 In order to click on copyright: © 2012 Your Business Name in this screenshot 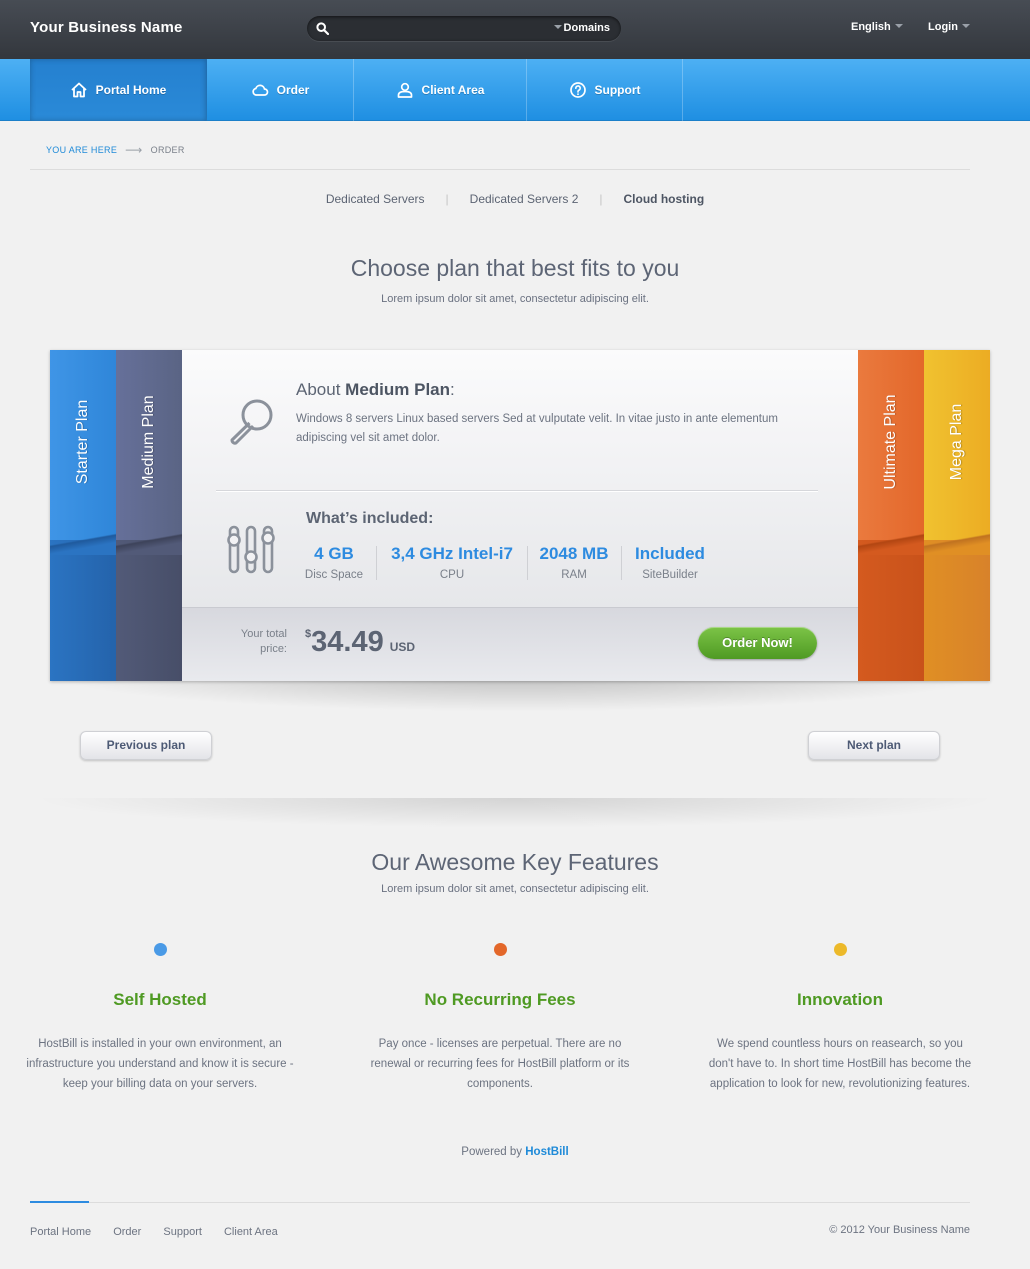, I will do `click(899, 1230)`.